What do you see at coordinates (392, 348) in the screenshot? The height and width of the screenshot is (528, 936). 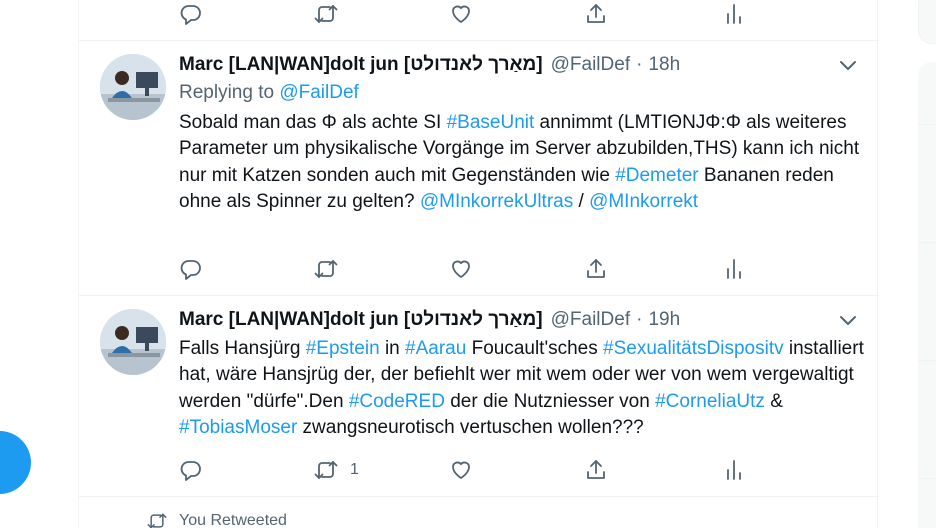 I see `tweet-text-segment: in` at bounding box center [392, 348].